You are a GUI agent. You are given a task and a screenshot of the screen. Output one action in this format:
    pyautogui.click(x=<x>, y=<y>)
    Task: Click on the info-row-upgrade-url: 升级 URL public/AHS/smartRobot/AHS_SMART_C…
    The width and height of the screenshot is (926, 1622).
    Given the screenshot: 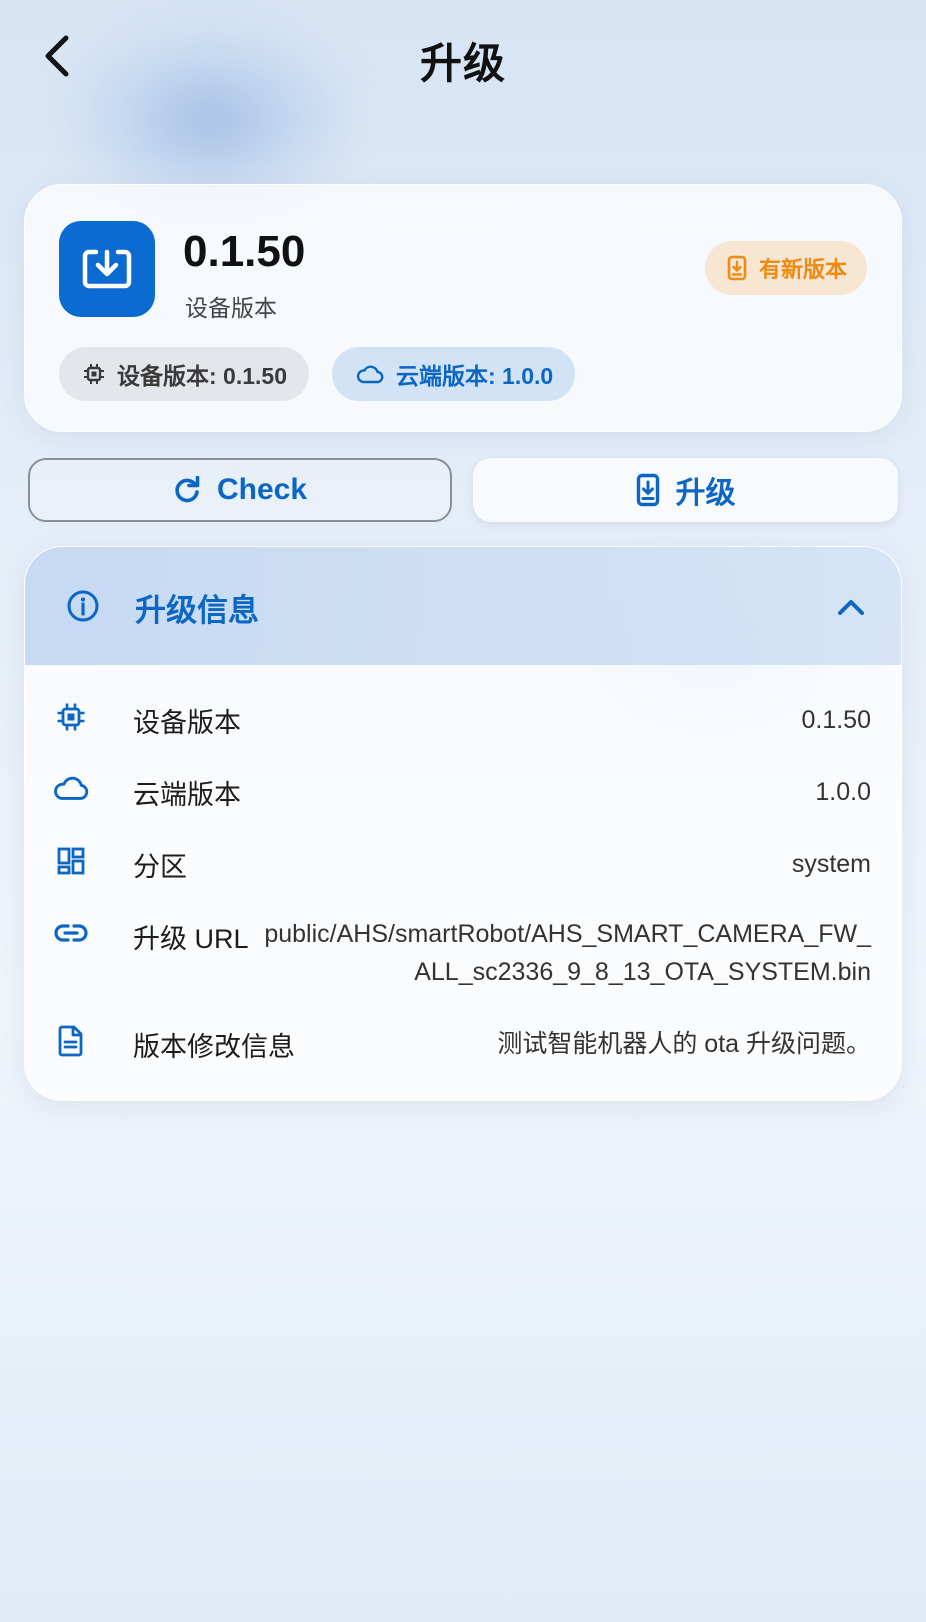 What is the action you would take?
    pyautogui.click(x=462, y=955)
    